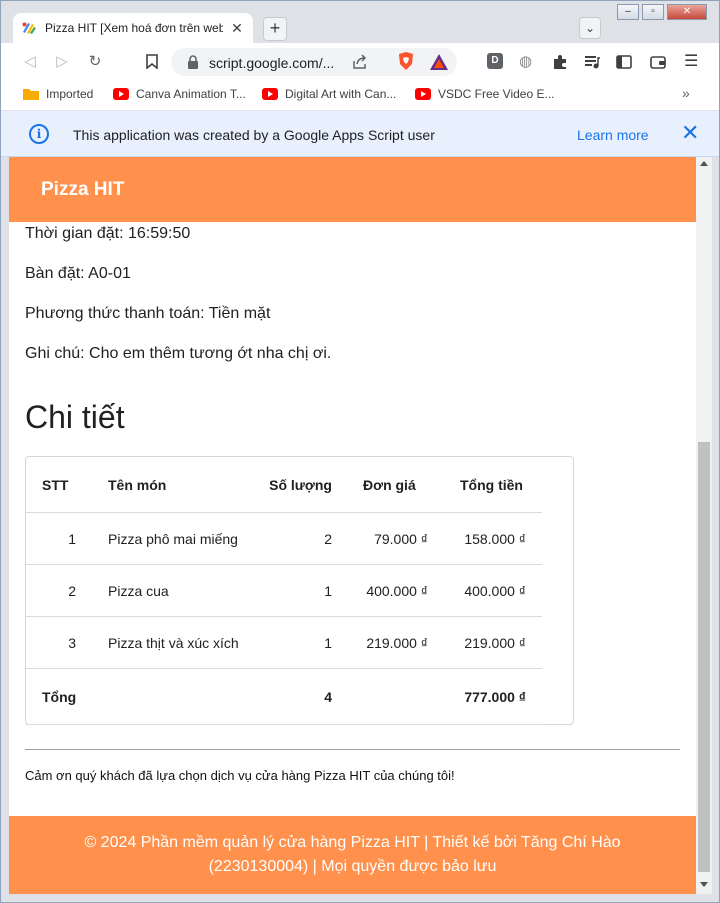 The height and width of the screenshot is (903, 720). I want to click on cell-total: 400.000 ₫, so click(495, 590).